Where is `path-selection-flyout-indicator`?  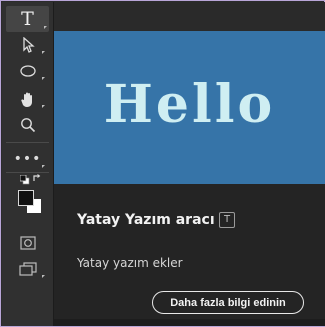 path-selection-flyout-indicator is located at coordinates (43, 52).